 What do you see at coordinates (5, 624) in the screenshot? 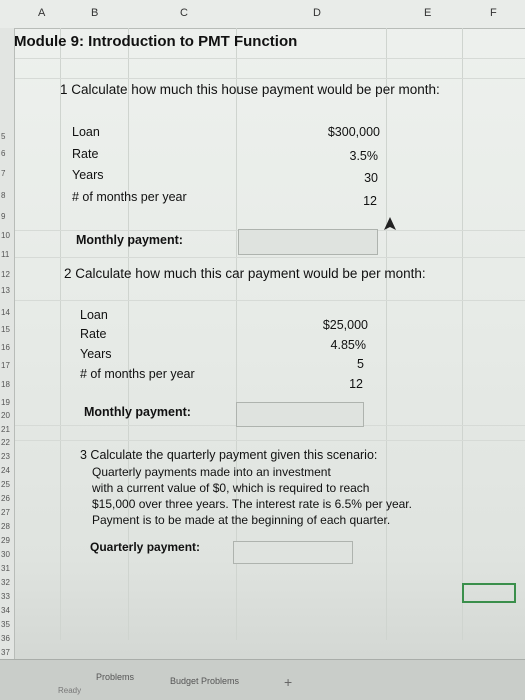
I see `row-number: 35` at bounding box center [5, 624].